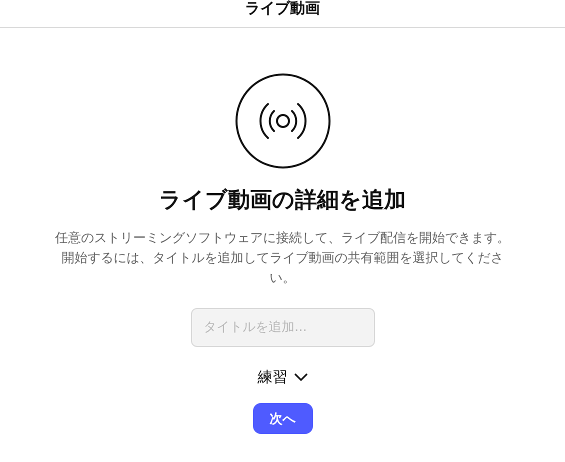 This screenshot has width=565, height=462. Describe the element at coordinates (282, 418) in the screenshot. I see `next-button: 次へ` at that location.